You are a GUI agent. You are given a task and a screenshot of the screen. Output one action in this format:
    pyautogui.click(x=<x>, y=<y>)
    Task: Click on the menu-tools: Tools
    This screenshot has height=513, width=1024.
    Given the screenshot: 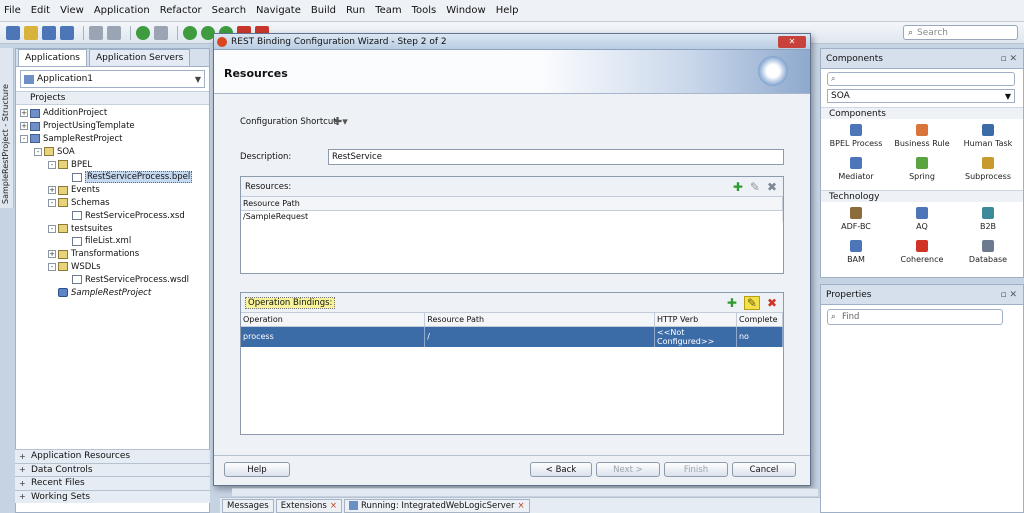 What is the action you would take?
    pyautogui.click(x=424, y=10)
    